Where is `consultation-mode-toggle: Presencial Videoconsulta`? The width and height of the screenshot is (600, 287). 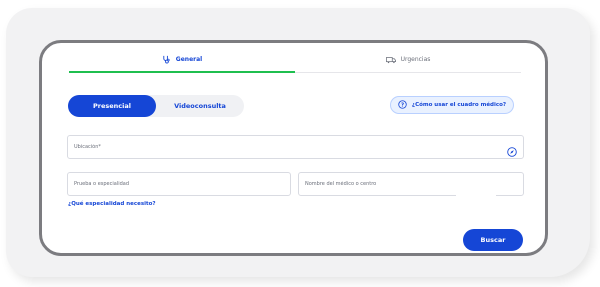
consultation-mode-toggle: Presencial Videoconsulta is located at coordinates (156, 106).